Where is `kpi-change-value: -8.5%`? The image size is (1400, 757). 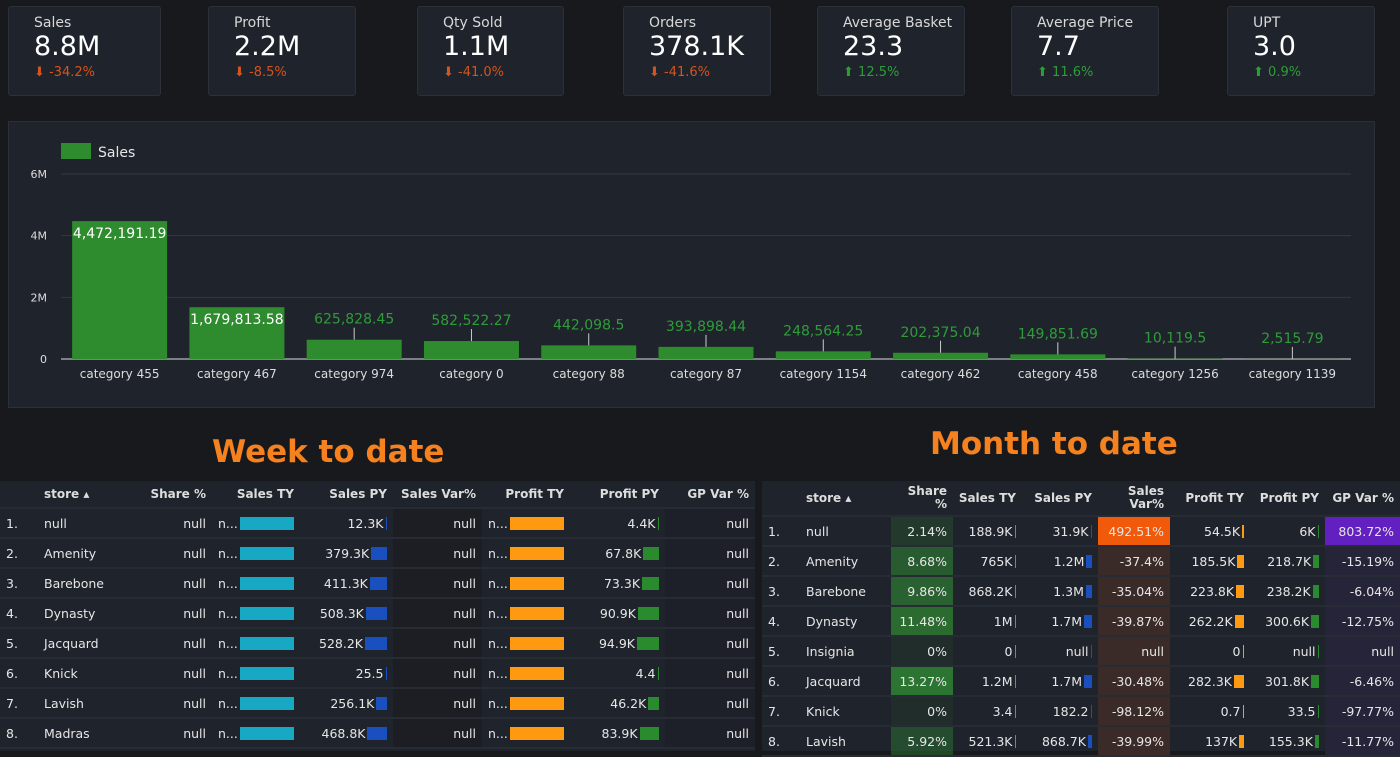 kpi-change-value: -8.5% is located at coordinates (268, 72).